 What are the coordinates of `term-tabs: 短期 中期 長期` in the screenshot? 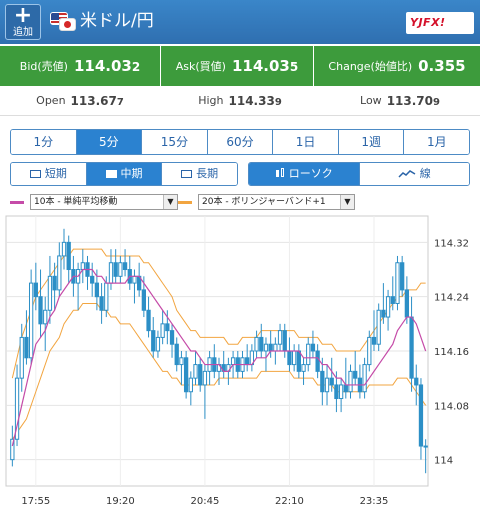 It's located at (124, 174).